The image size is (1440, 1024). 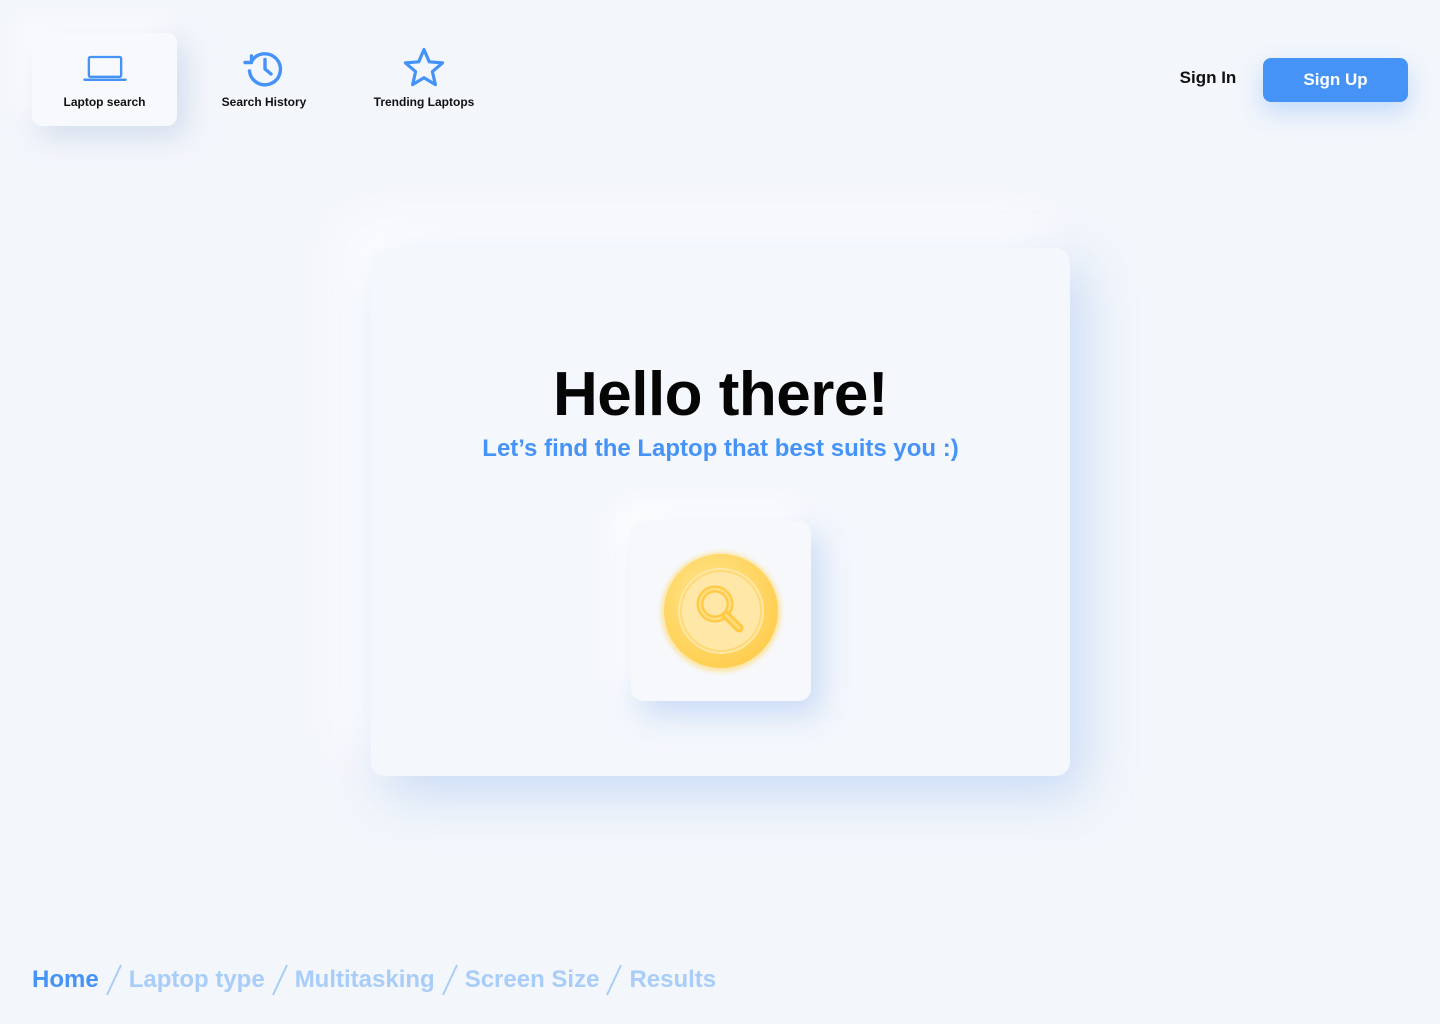 I want to click on nav-item-laptop-search: Laptop search, so click(x=104, y=79).